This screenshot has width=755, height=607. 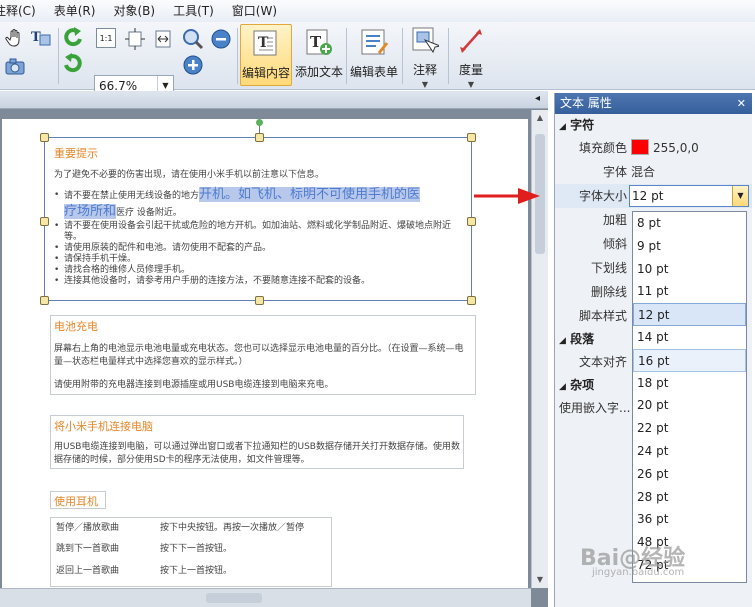 I want to click on fit-page-icon, so click(x=135, y=39).